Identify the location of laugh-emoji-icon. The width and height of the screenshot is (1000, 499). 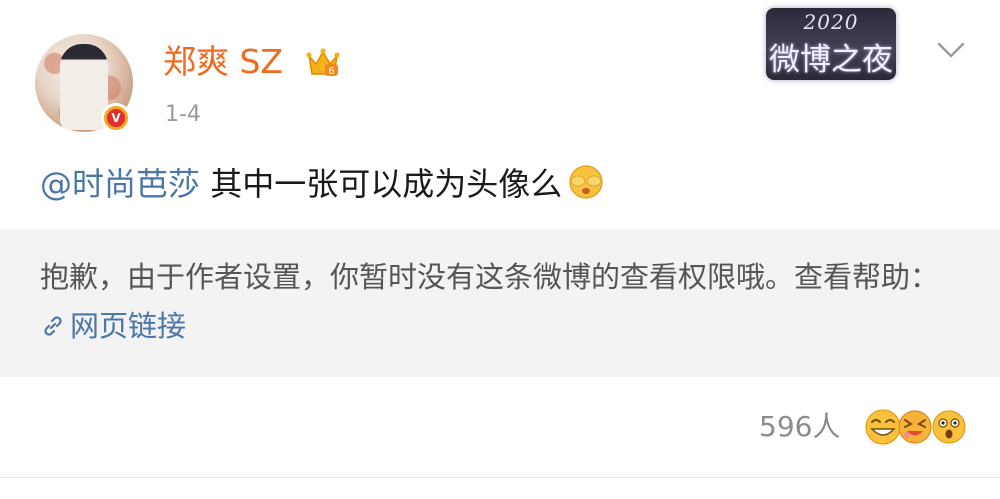
(915, 427).